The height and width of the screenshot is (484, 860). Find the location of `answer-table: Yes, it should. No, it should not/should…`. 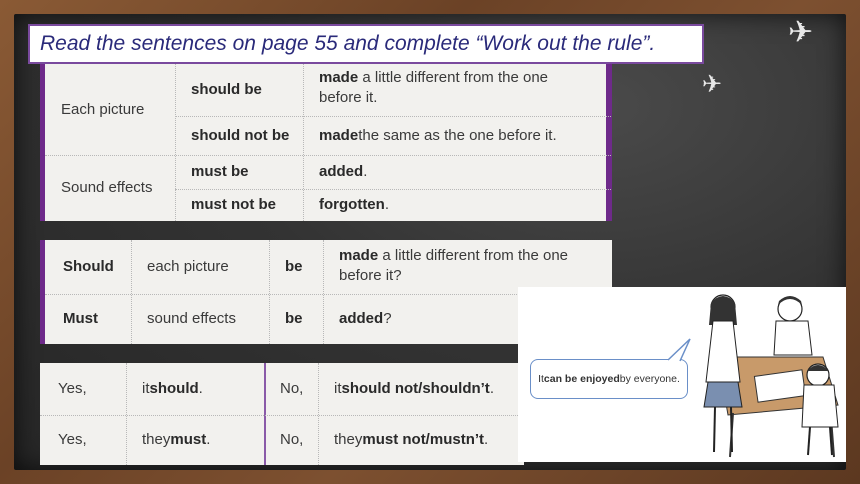

answer-table: Yes, it should. No, it should not/should… is located at coordinates (282, 414).